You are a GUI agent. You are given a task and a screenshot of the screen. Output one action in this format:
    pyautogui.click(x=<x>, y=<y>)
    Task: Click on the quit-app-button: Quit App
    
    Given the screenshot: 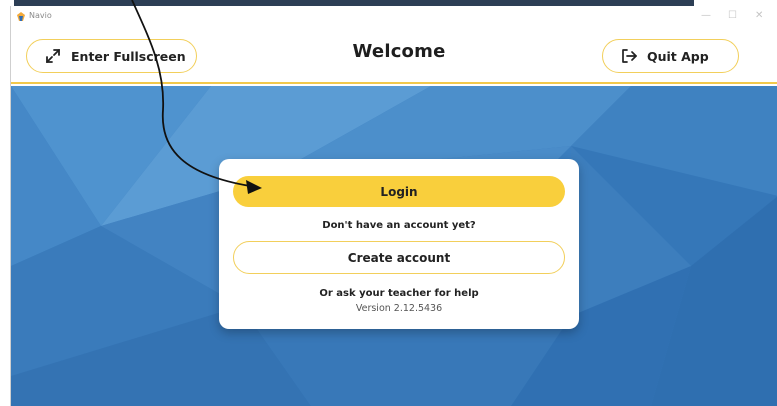 What is the action you would take?
    pyautogui.click(x=670, y=56)
    